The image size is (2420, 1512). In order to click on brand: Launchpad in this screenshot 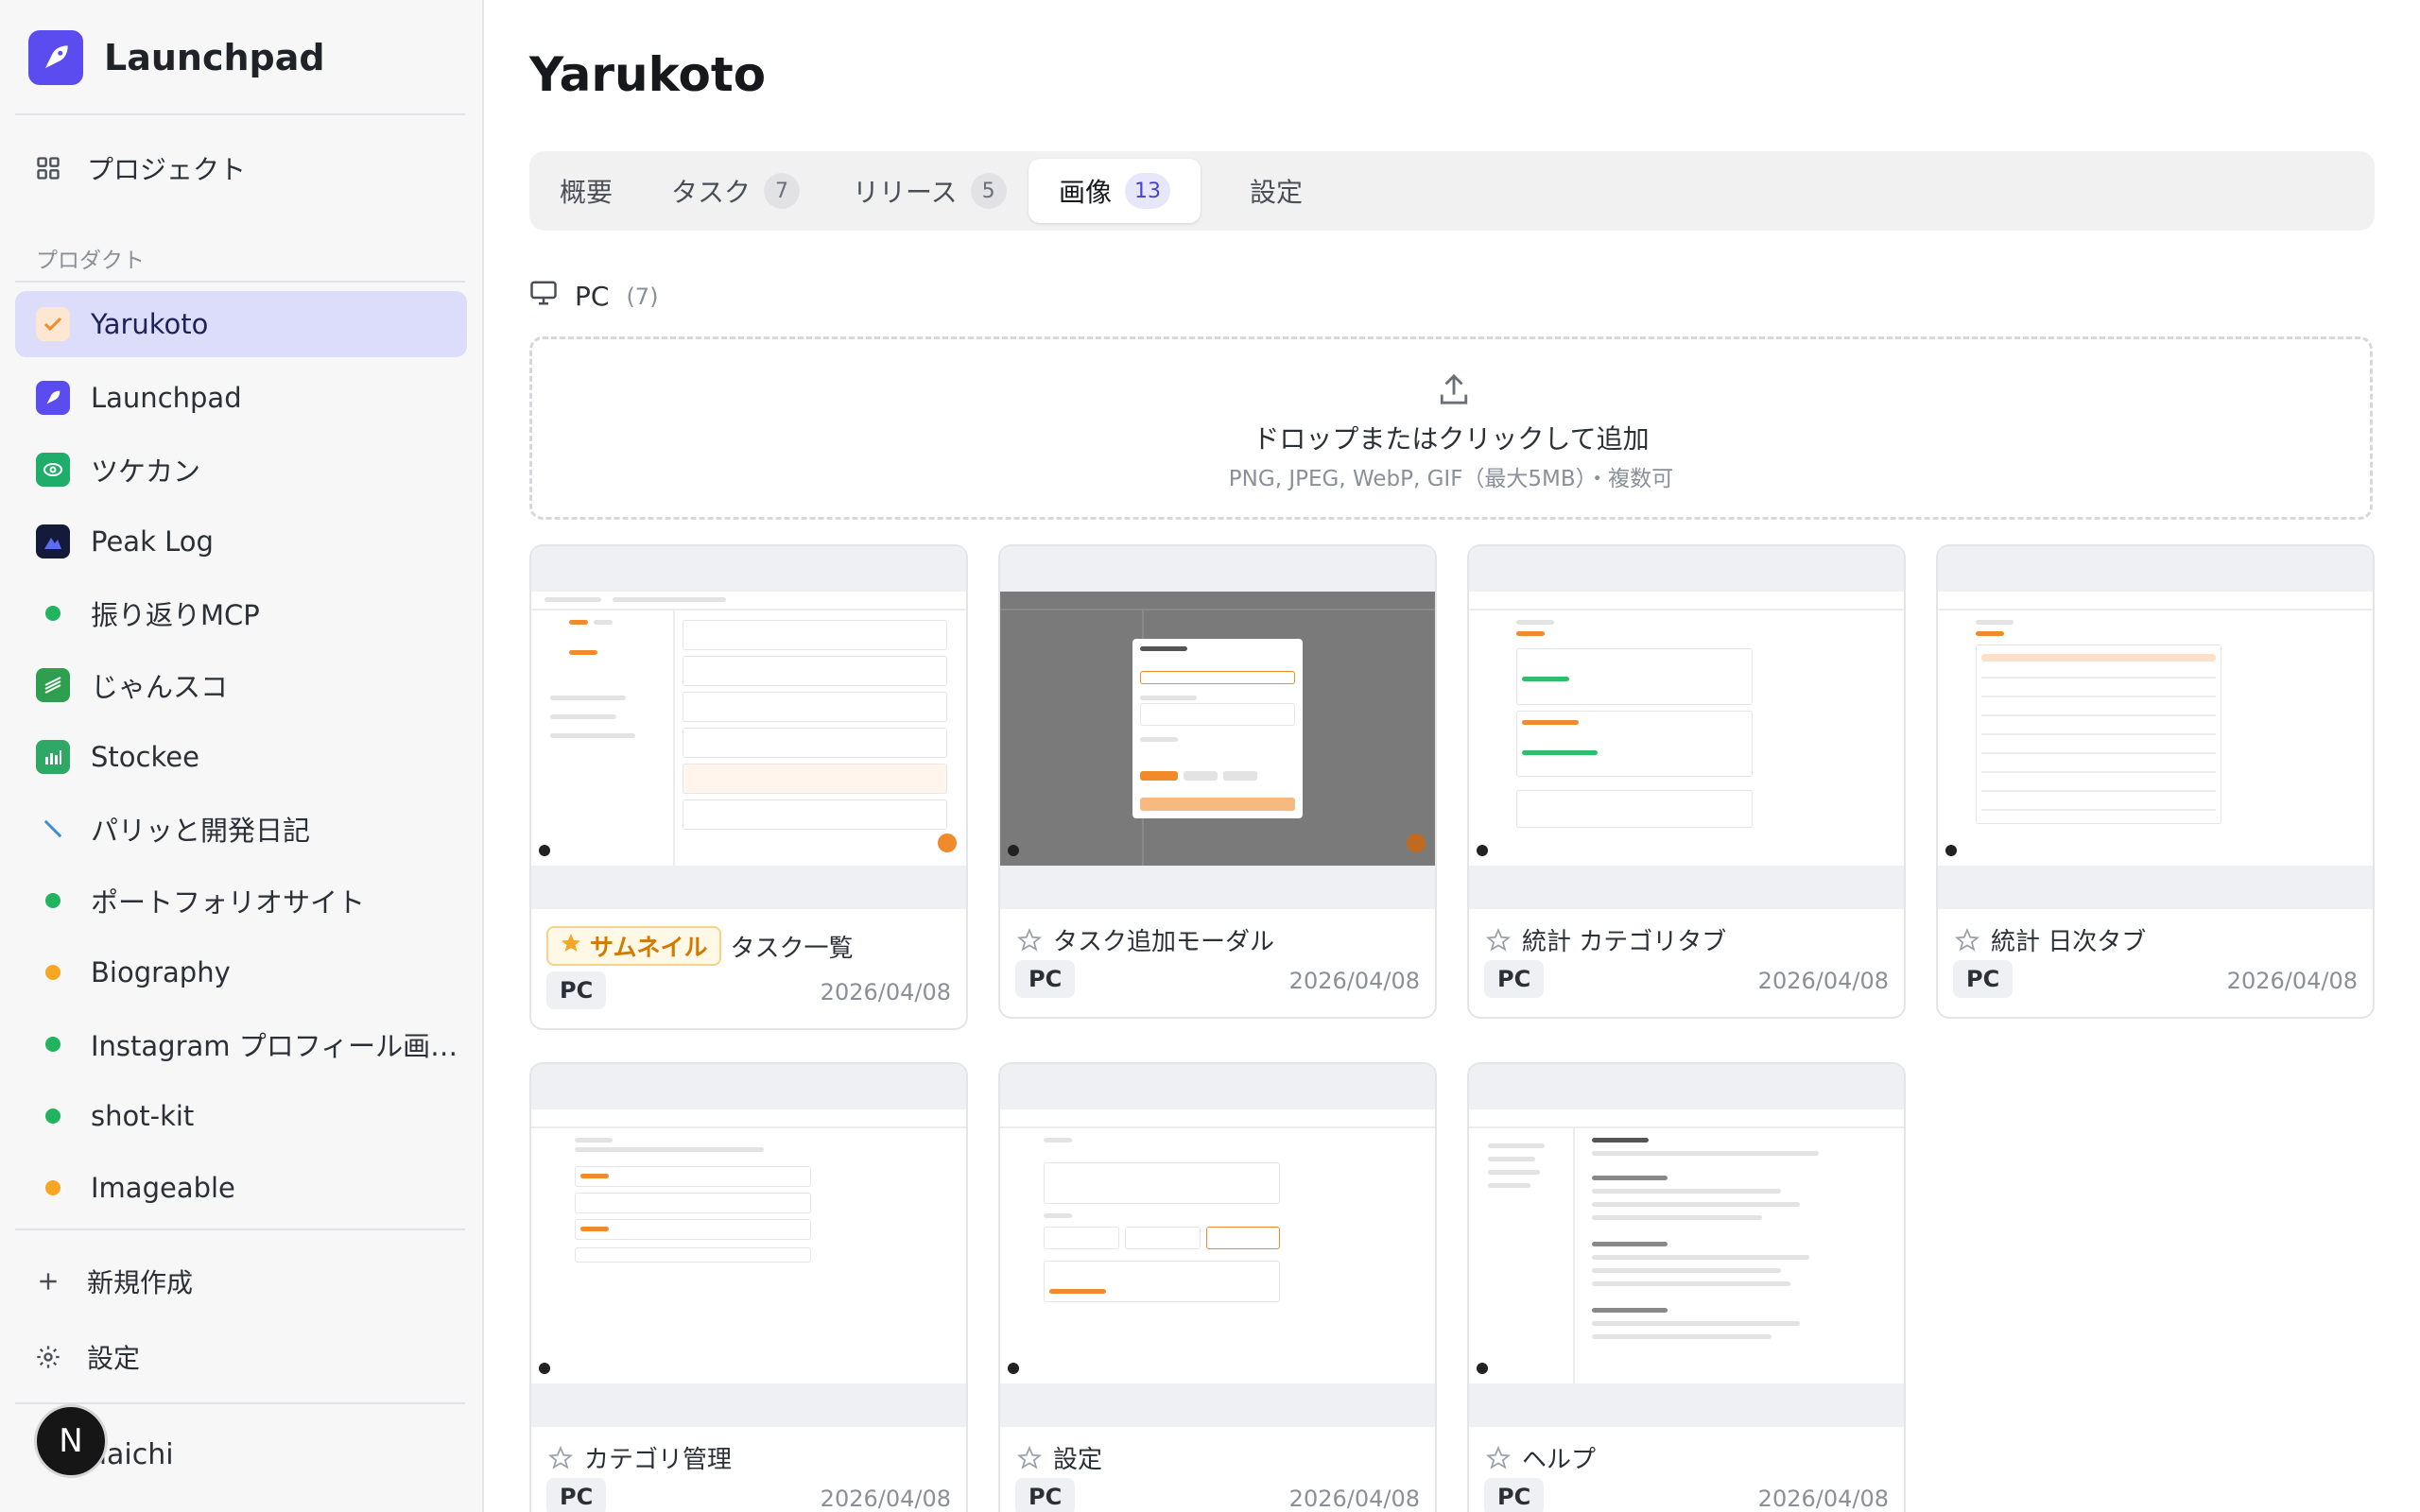, I will do `click(177, 57)`.